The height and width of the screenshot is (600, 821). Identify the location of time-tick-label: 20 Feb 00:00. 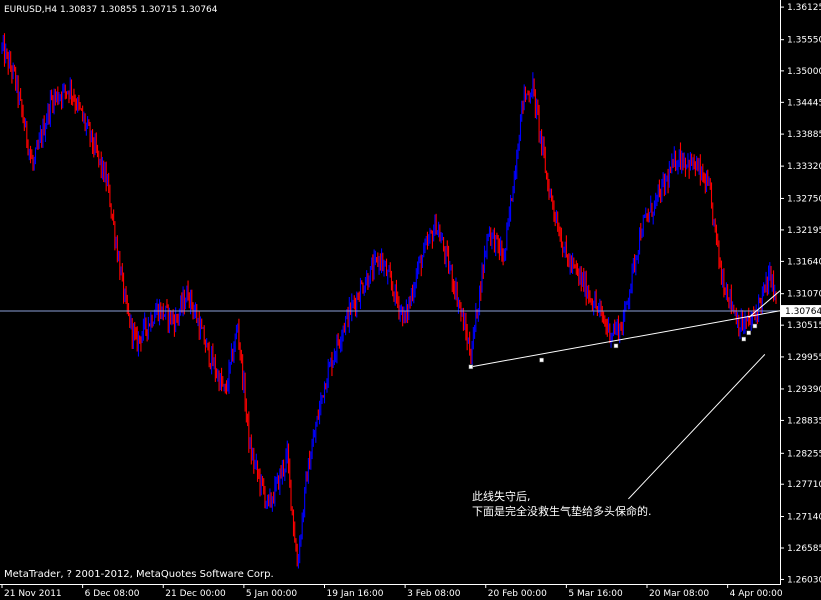
(517, 594).